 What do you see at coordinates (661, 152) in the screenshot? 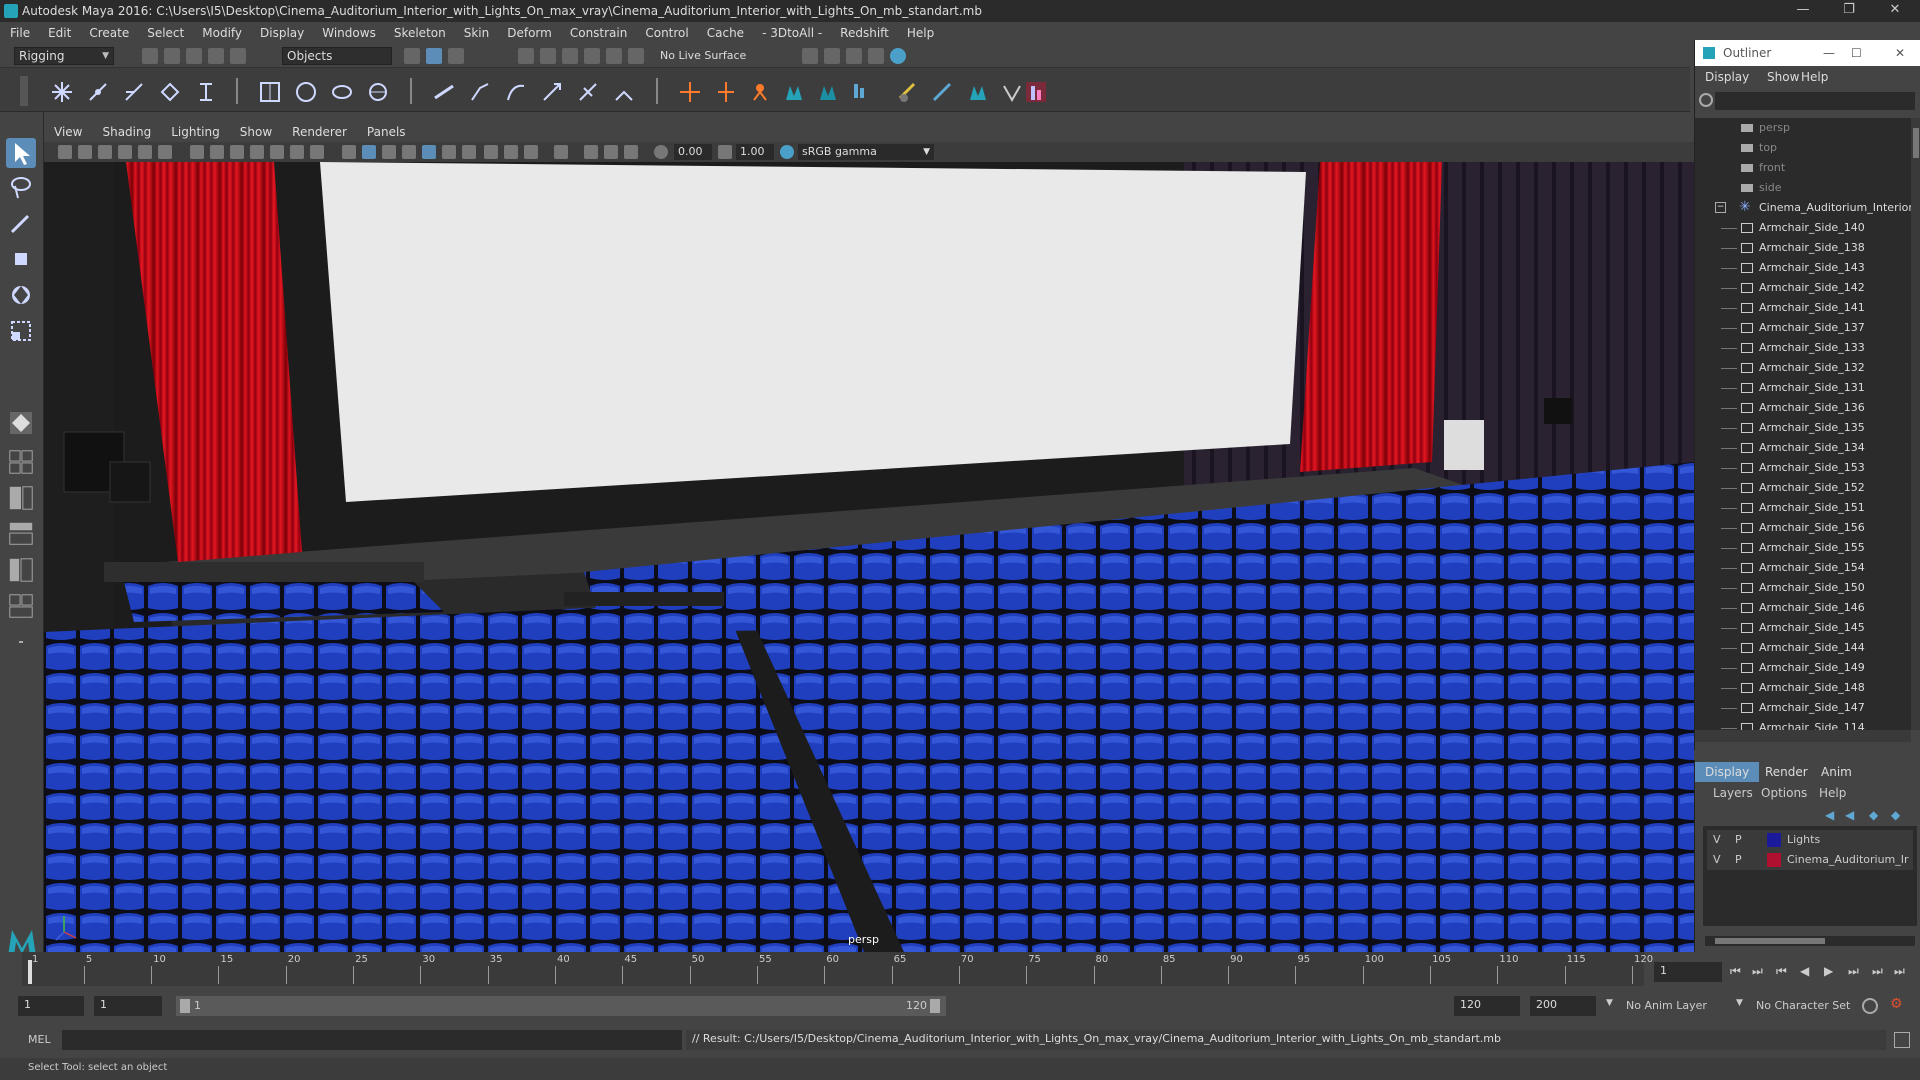
I see `exposure-icon` at bounding box center [661, 152].